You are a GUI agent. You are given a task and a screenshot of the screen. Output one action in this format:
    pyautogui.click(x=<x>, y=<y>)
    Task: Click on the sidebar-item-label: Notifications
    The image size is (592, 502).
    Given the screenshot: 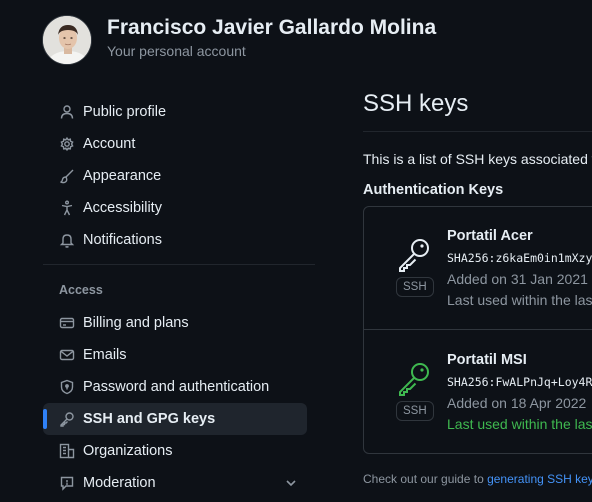 What is the action you would take?
    pyautogui.click(x=122, y=240)
    